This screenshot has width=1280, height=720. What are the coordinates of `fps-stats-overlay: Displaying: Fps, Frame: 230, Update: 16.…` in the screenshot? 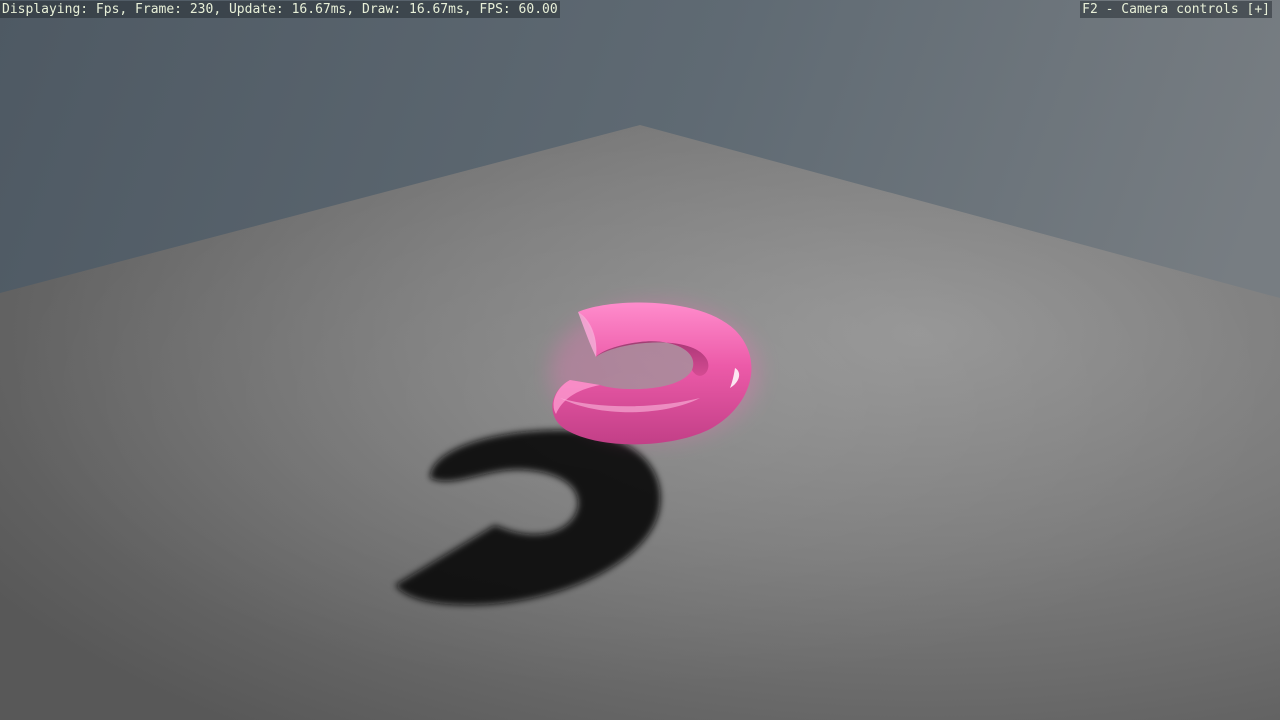 It's located at (280, 9).